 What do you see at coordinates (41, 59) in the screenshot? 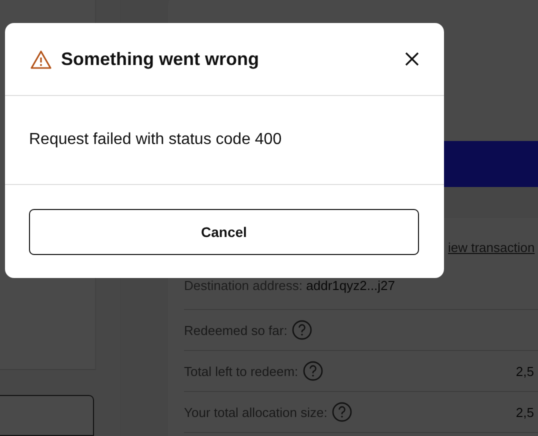
I see `warning-icon` at bounding box center [41, 59].